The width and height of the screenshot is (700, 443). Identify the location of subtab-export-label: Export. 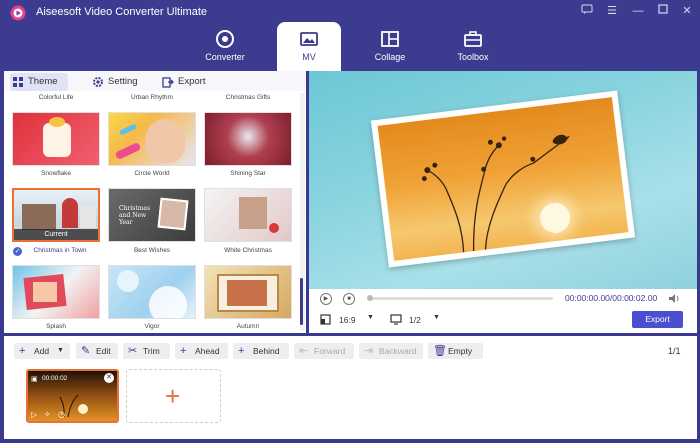
(192, 81).